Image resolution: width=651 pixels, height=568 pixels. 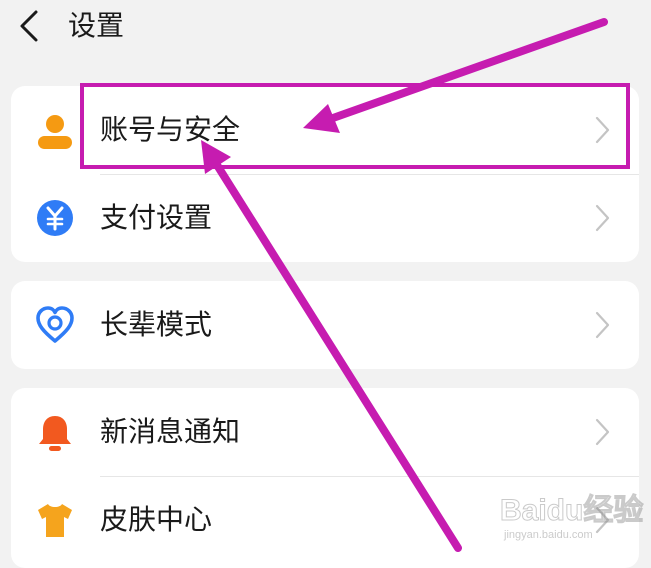 What do you see at coordinates (55, 433) in the screenshot?
I see `bell-icon` at bounding box center [55, 433].